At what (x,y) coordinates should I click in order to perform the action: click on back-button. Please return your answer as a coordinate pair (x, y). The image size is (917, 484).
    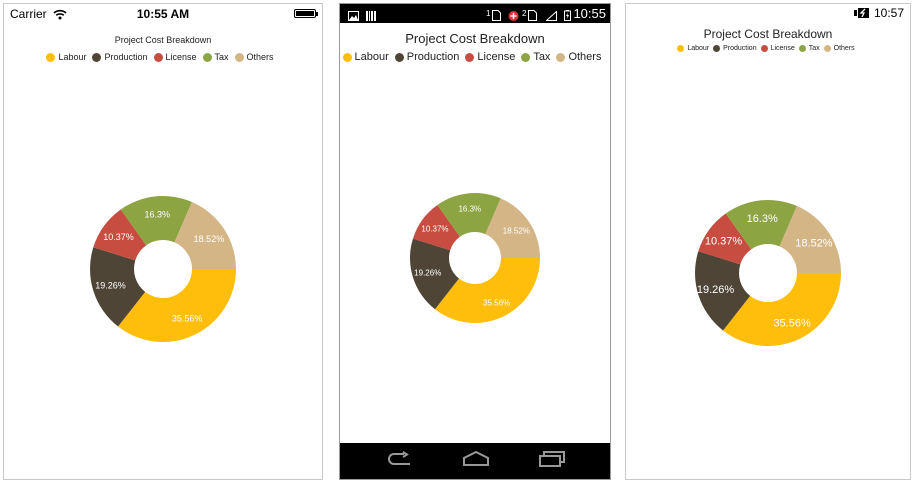
    Looking at the image, I should click on (399, 461).